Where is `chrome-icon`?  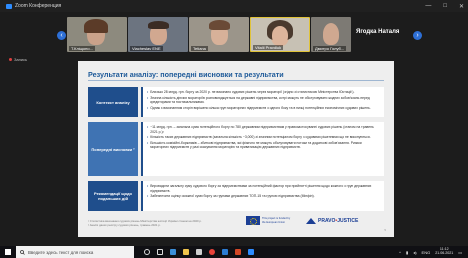
chrome-icon is located at coordinates (212, 252).